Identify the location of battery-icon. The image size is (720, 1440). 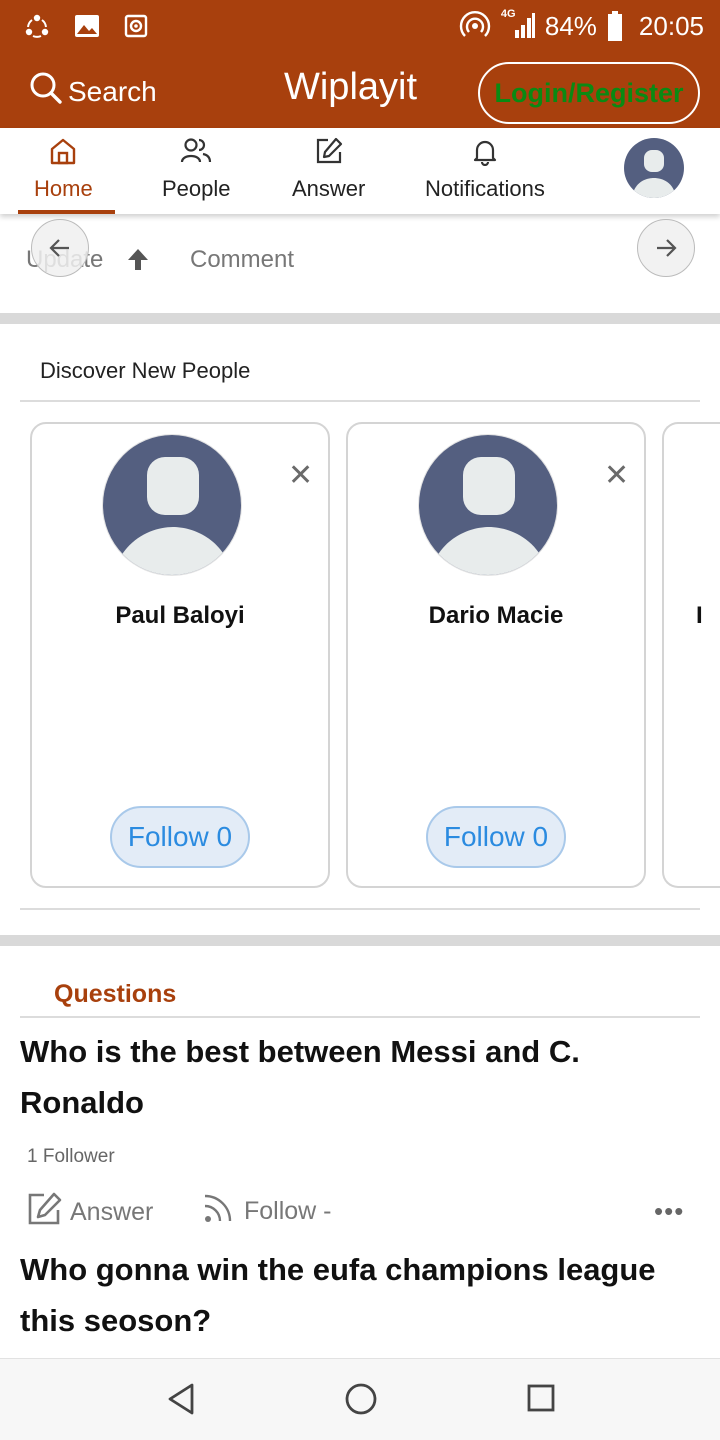
(615, 26).